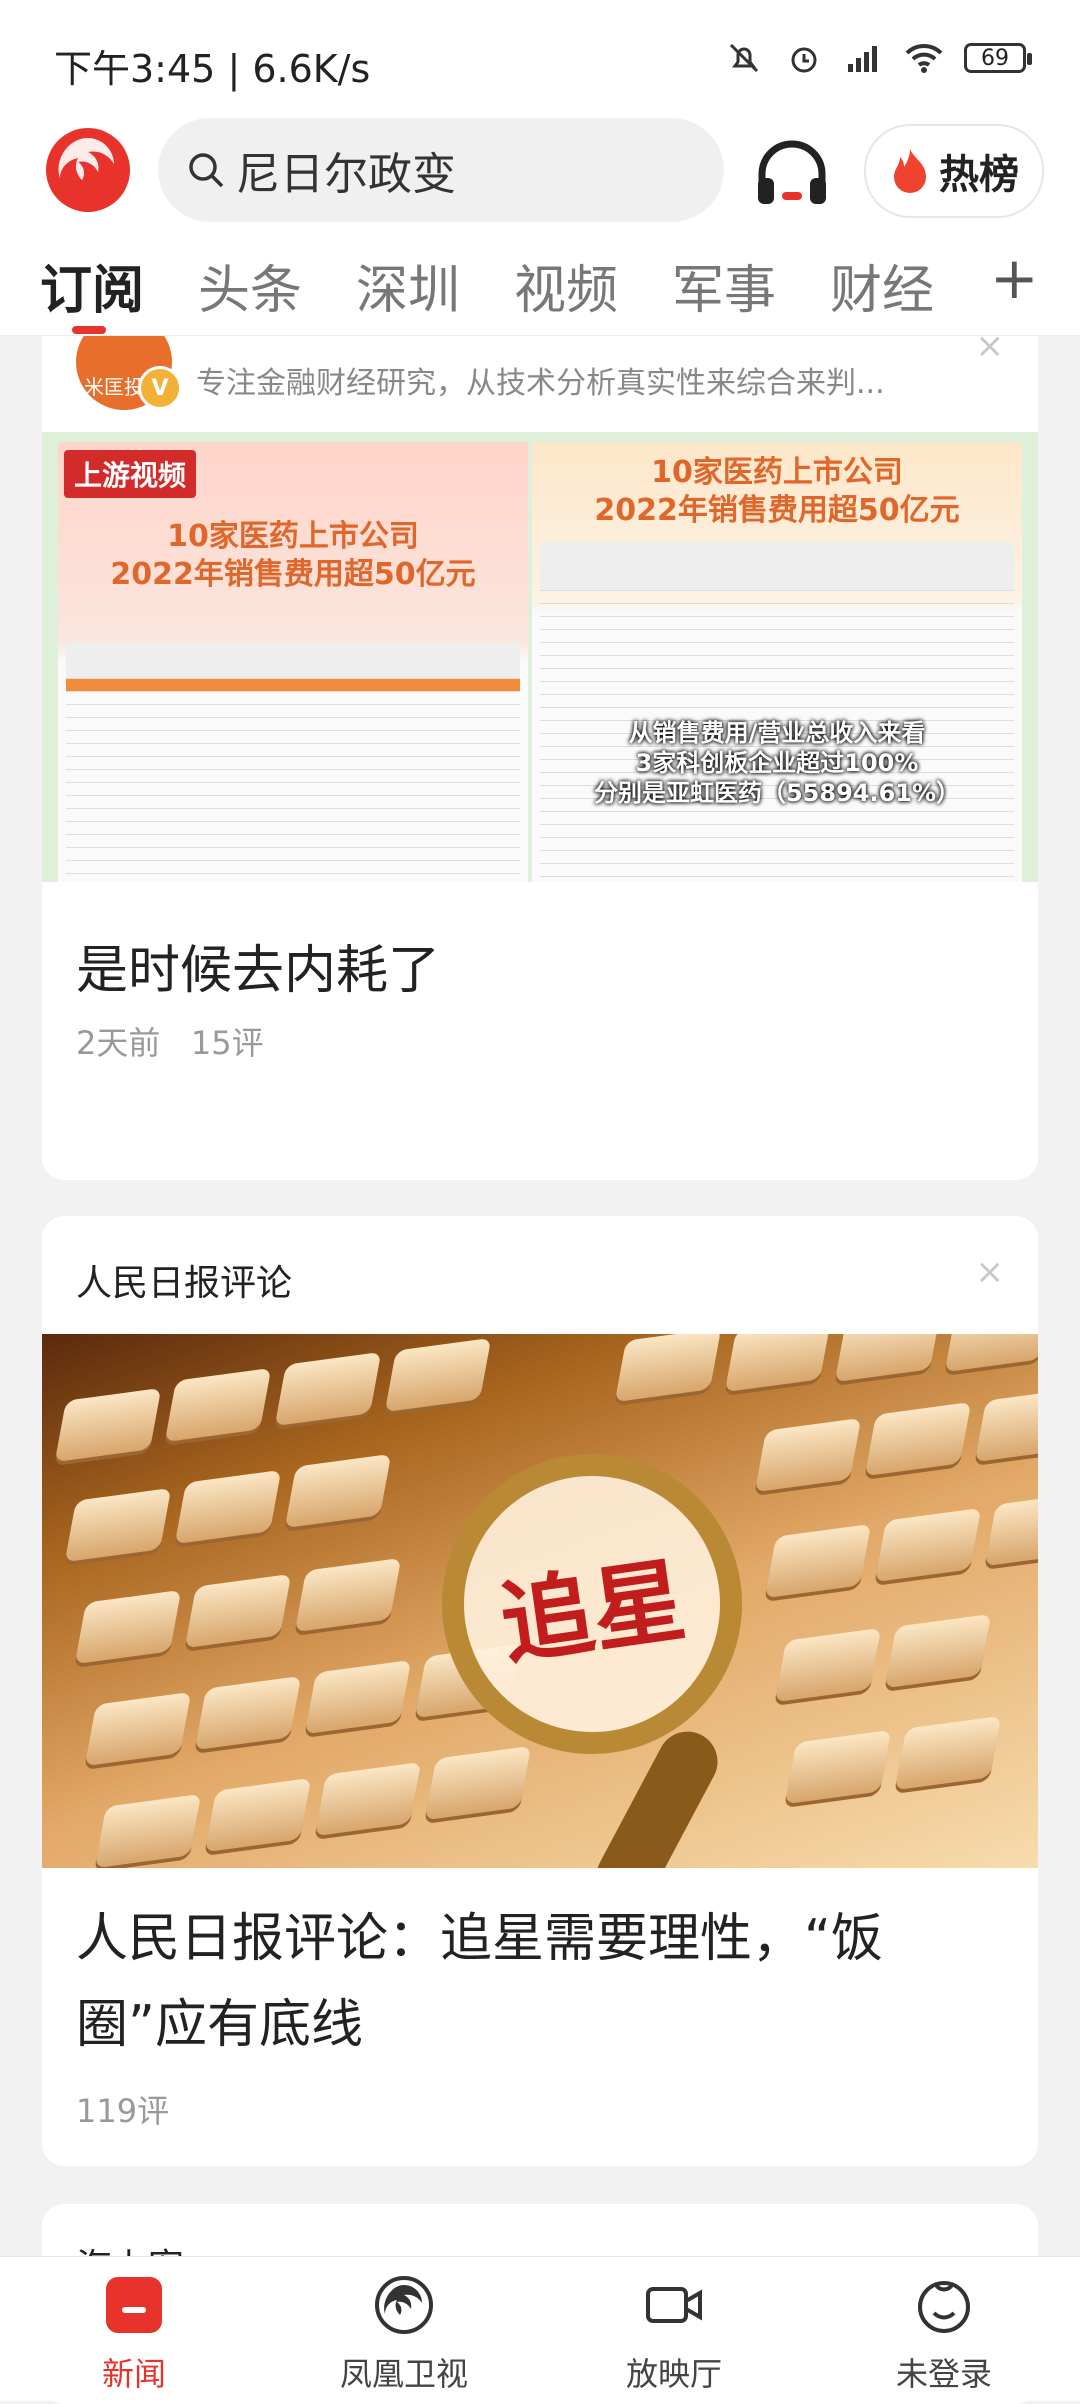 This screenshot has height=2404, width=1080. Describe the element at coordinates (133, 2374) in the screenshot. I see `nav-news-label: 新闻` at that location.